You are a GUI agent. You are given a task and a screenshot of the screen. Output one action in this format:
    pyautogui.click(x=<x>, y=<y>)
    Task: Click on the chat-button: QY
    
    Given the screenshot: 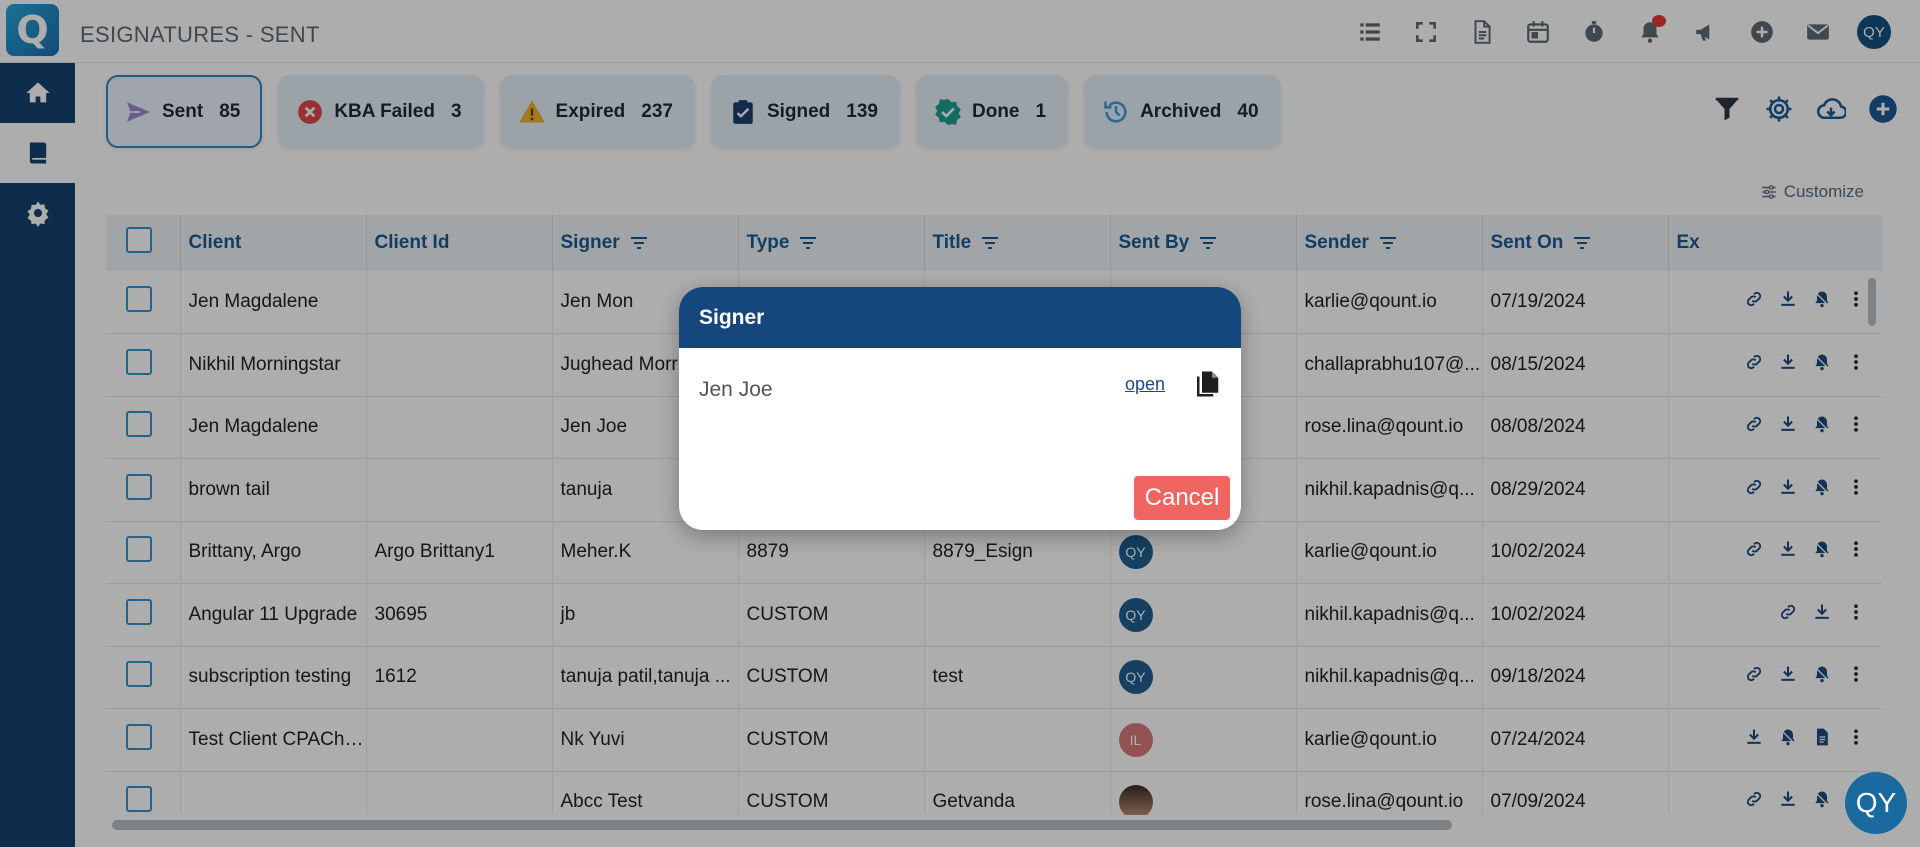 What is the action you would take?
    pyautogui.click(x=1876, y=803)
    